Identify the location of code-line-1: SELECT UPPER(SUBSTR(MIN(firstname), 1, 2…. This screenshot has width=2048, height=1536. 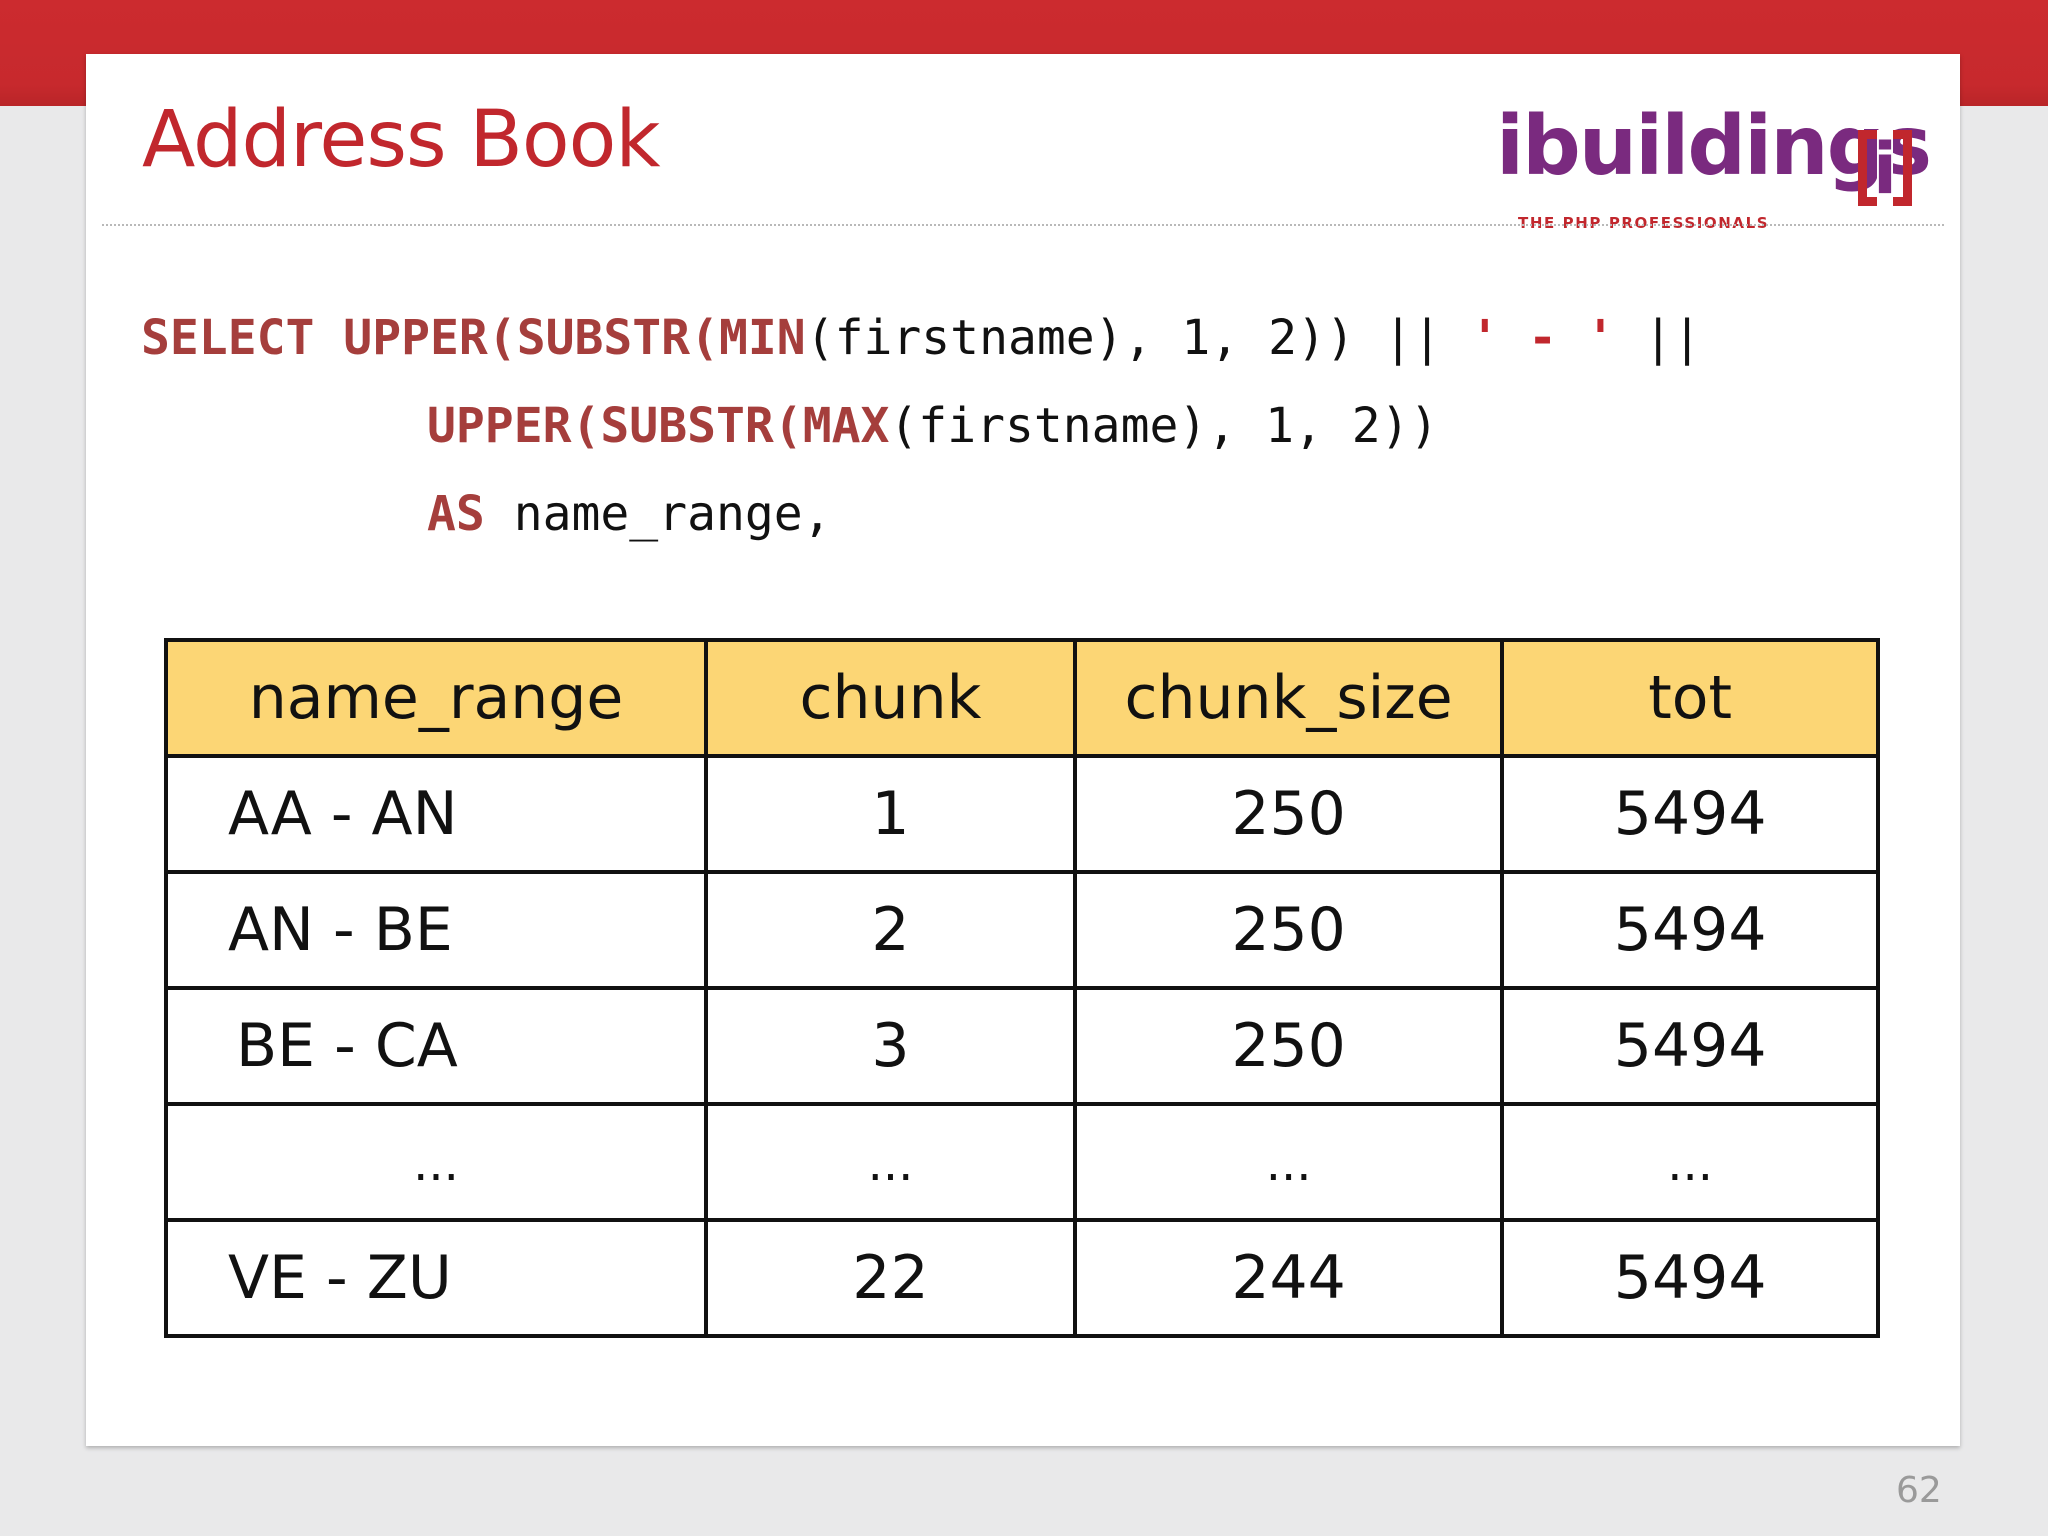
(921, 338).